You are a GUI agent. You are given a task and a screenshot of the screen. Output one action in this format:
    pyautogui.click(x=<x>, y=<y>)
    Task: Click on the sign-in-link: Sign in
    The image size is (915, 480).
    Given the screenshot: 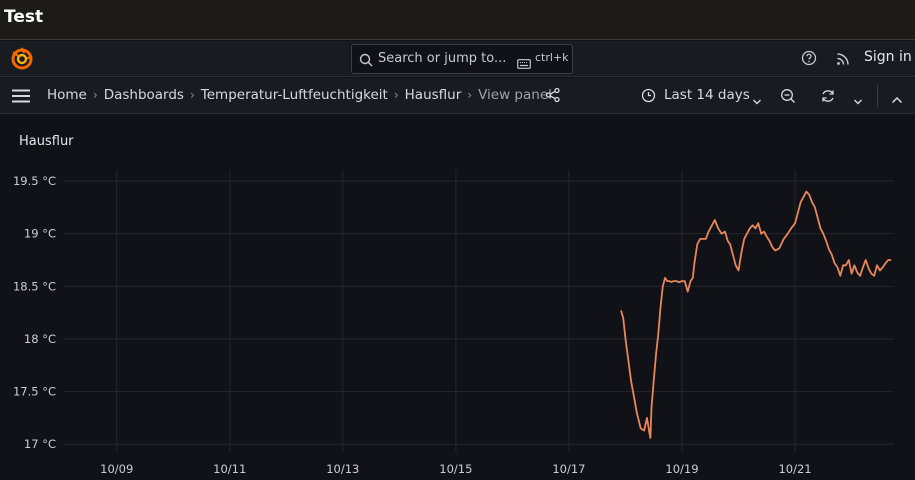 What is the action you would take?
    pyautogui.click(x=888, y=57)
    